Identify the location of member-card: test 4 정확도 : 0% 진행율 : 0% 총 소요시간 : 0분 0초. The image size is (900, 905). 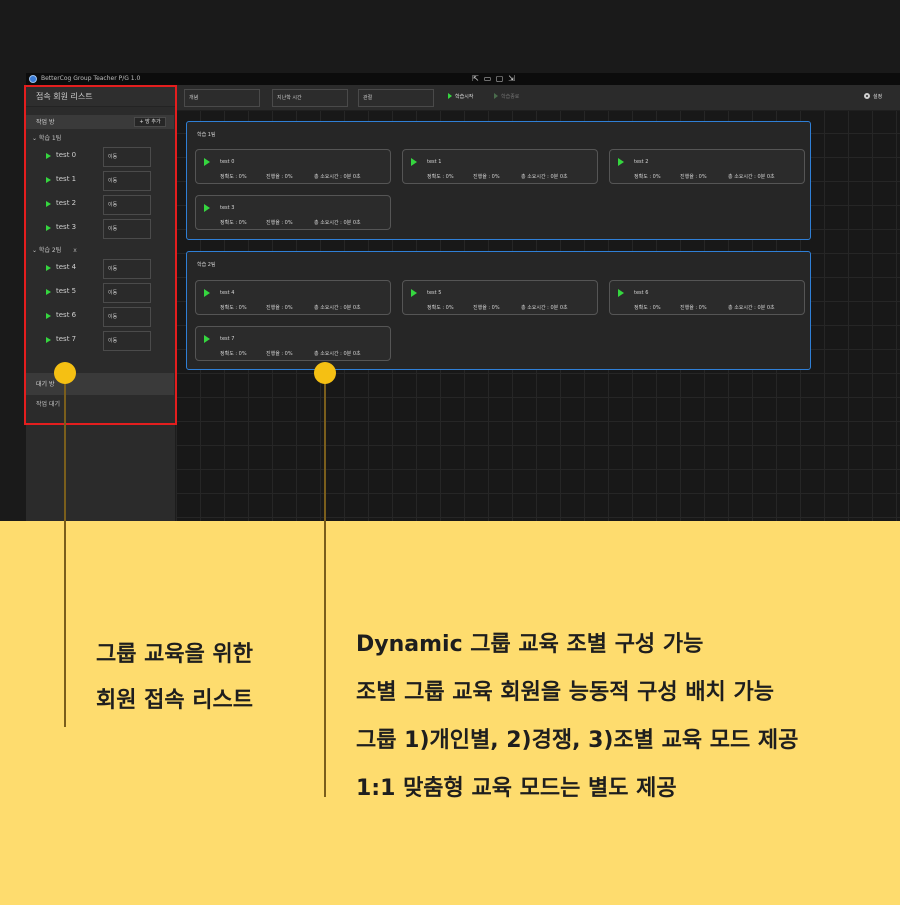
(293, 297).